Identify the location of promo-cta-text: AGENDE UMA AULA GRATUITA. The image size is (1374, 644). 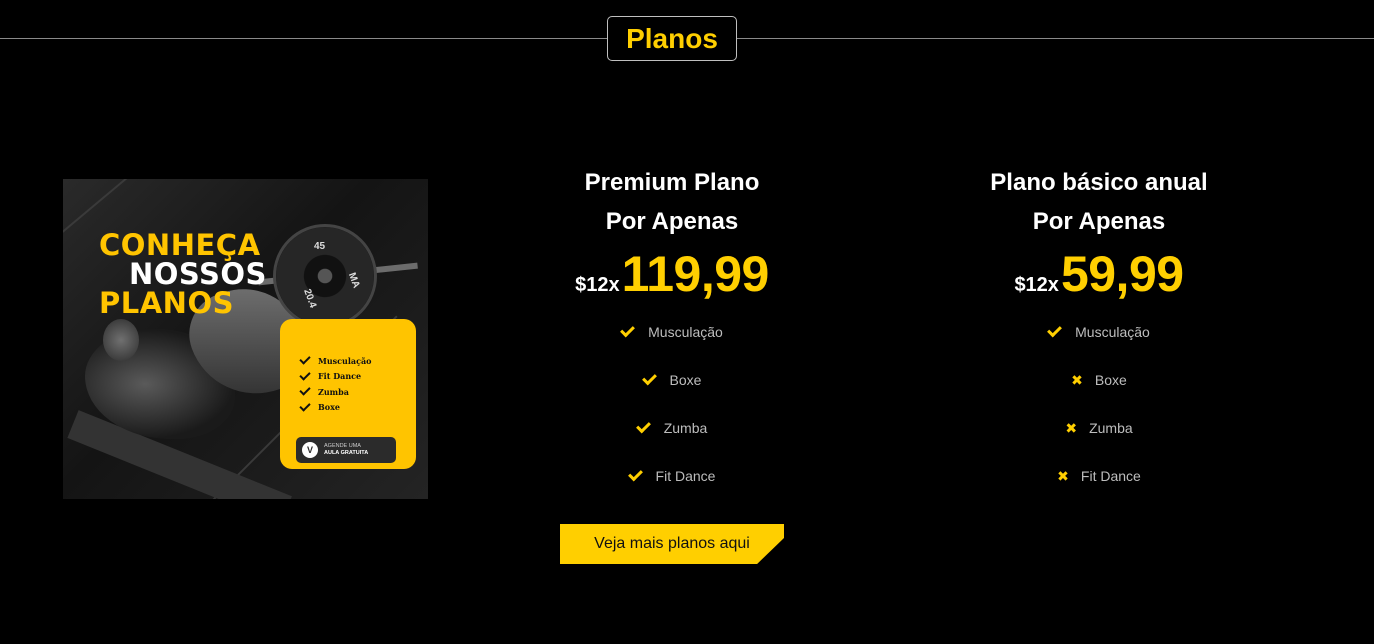
(346, 450).